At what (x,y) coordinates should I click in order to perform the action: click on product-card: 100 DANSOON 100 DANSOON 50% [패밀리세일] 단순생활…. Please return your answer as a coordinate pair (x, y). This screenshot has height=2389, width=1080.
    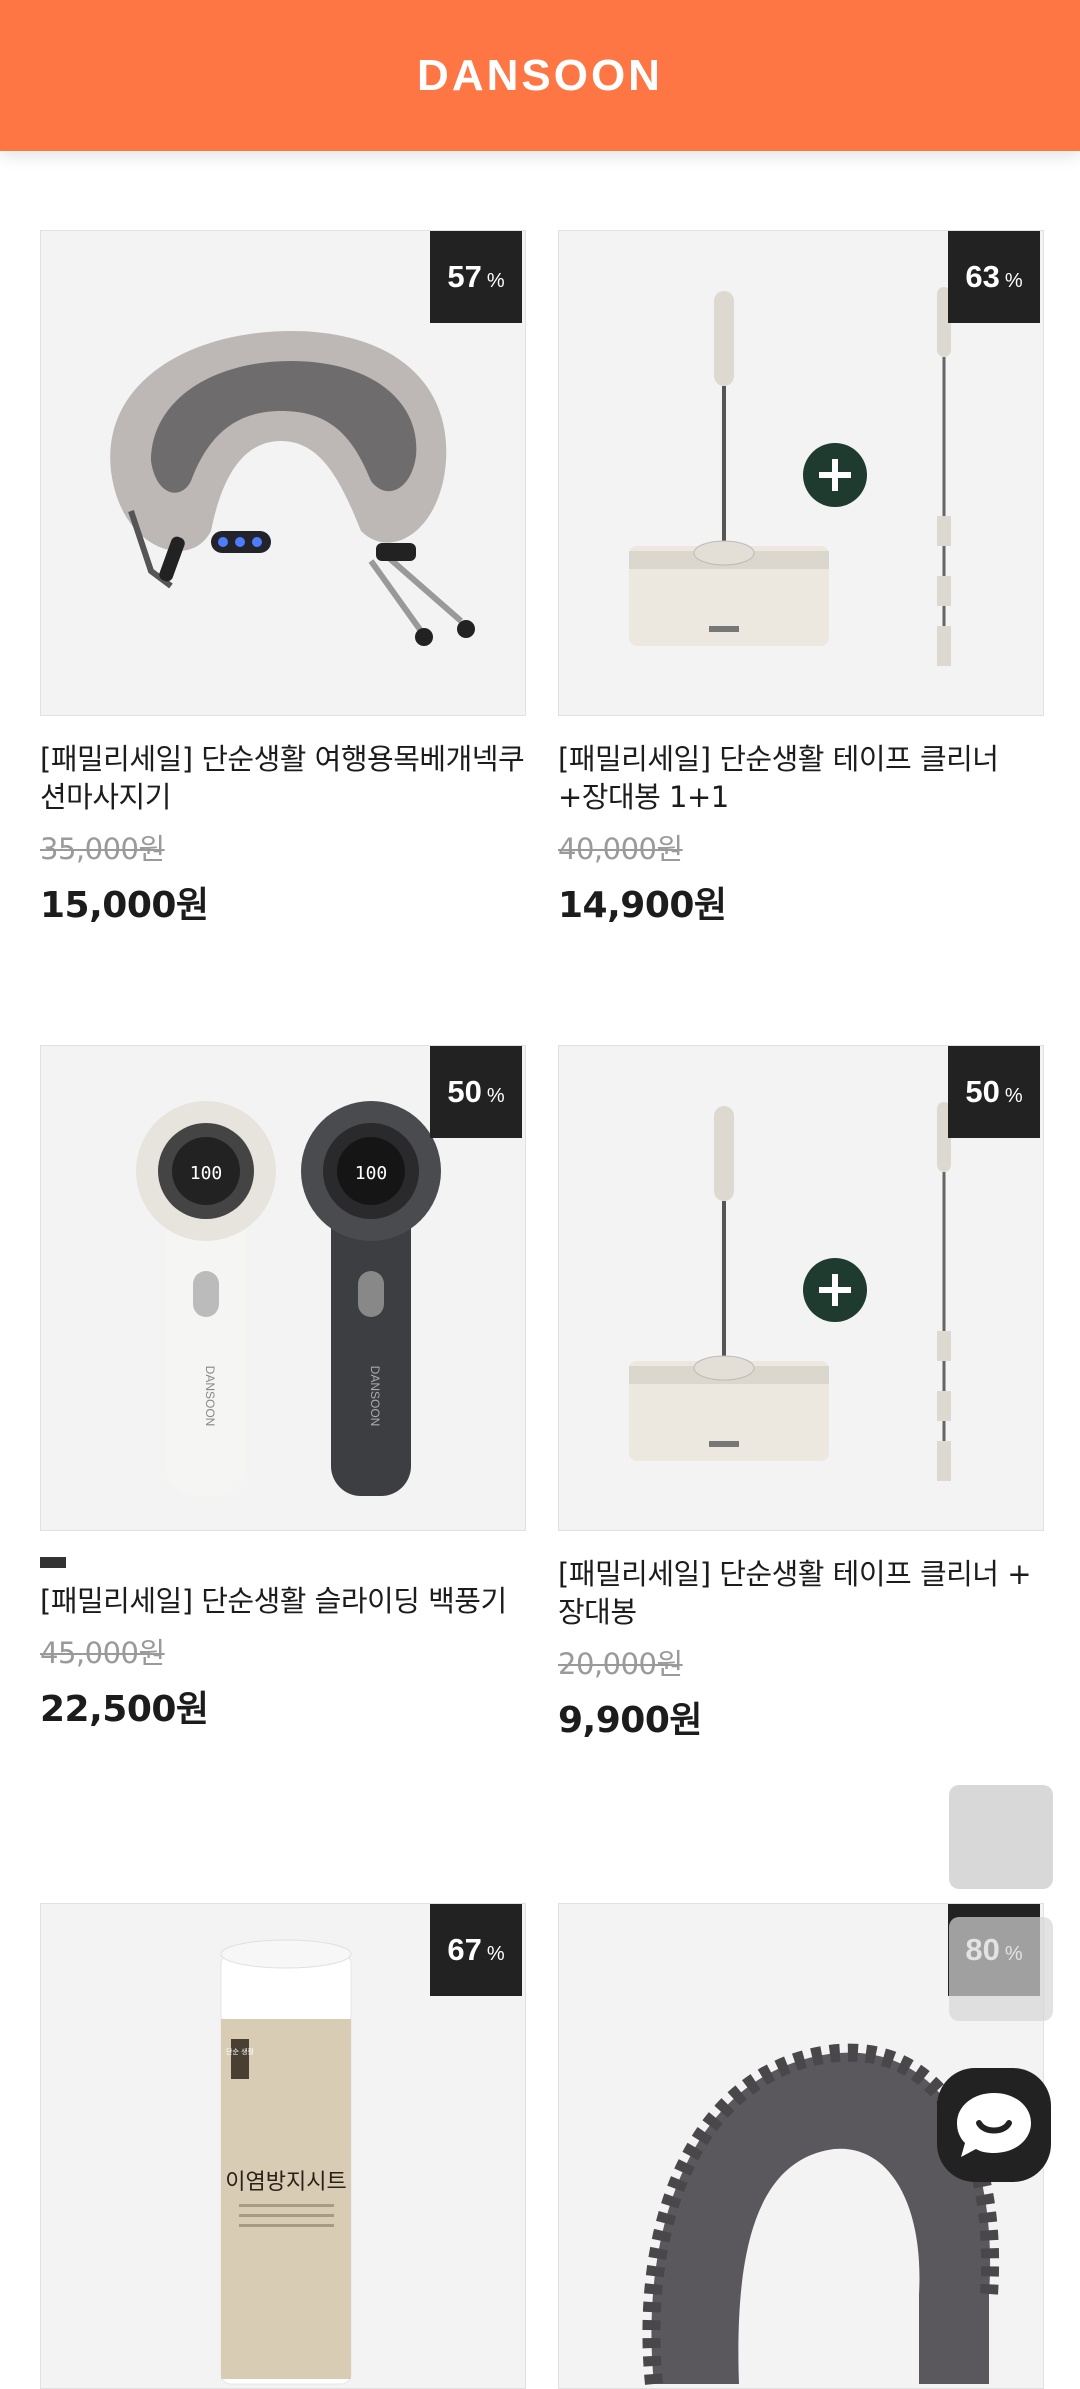
    Looking at the image, I should click on (283, 1388).